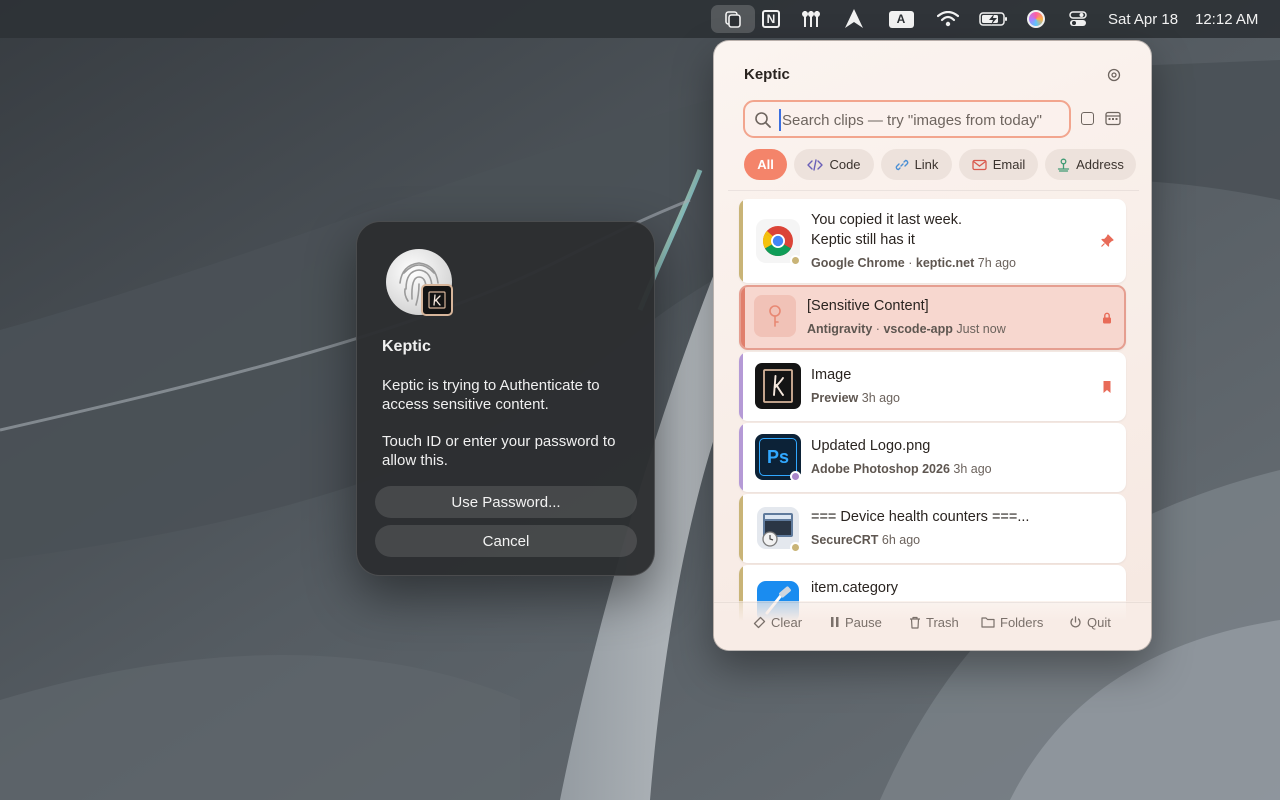 This screenshot has height=800, width=1280. What do you see at coordinates (1107, 387) in the screenshot?
I see `bookmark-icon` at bounding box center [1107, 387].